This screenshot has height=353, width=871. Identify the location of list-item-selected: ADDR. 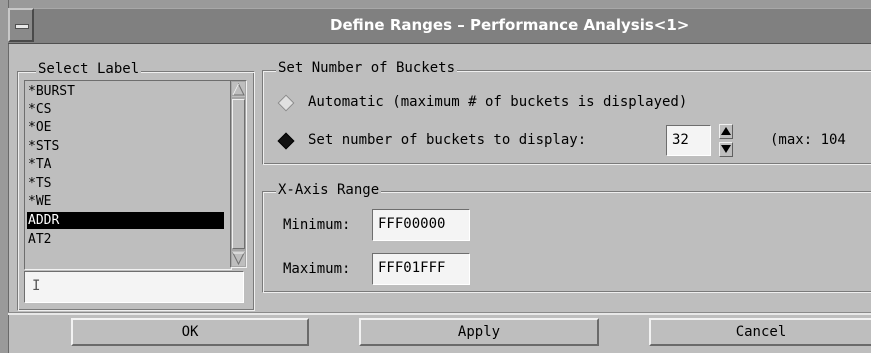
(125, 220).